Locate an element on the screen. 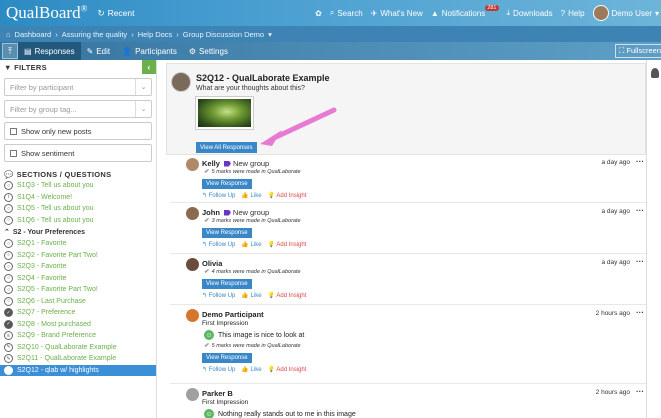  question-item: ✓ S2Q8 - Most purchased is located at coordinates (78, 325).